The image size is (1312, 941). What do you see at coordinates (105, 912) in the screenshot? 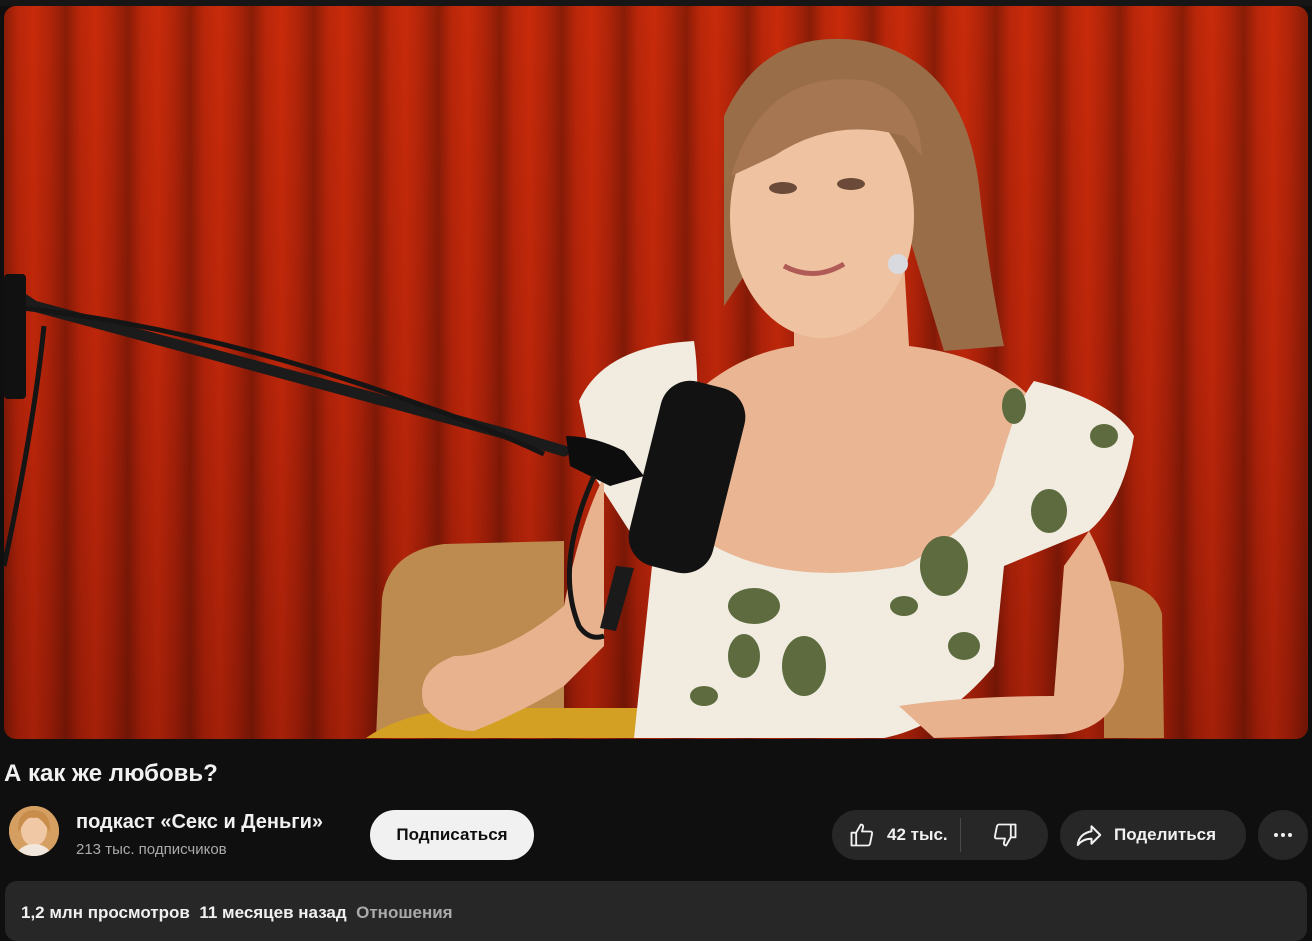
I see `view-count: 1,2 млн просмотров` at bounding box center [105, 912].